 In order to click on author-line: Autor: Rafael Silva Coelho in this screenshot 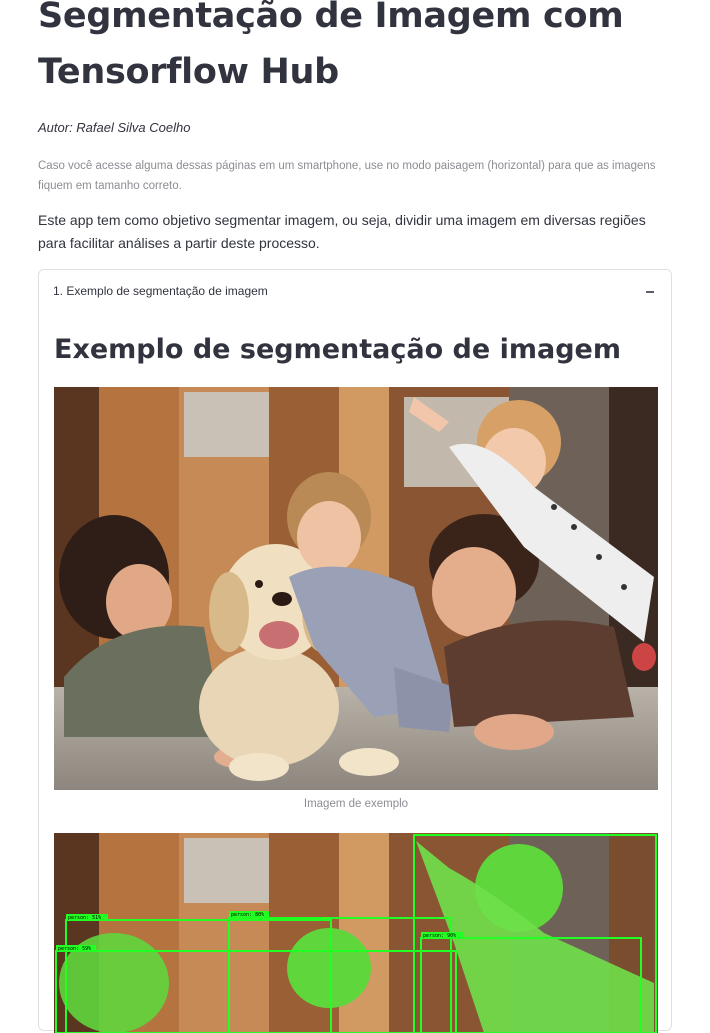, I will do `click(114, 127)`.